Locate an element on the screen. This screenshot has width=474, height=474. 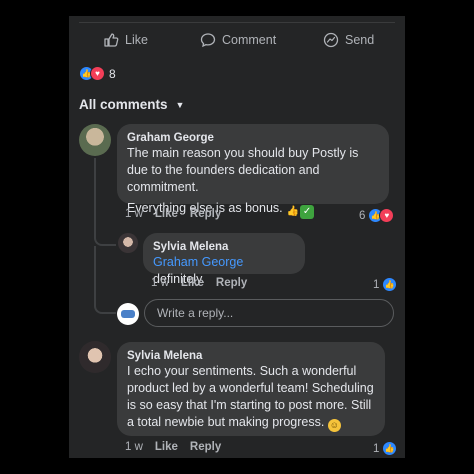
comment-reaction-count: 1 is located at coordinates (376, 448).